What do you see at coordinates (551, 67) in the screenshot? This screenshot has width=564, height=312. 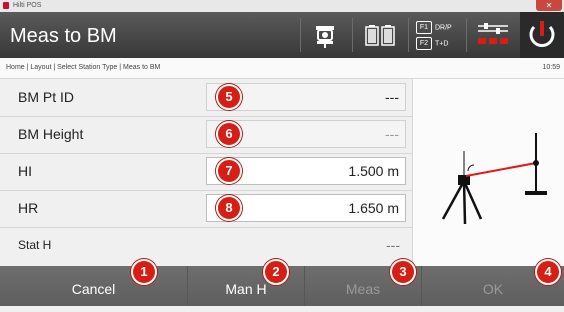 I see `clock: 10:59` at bounding box center [551, 67].